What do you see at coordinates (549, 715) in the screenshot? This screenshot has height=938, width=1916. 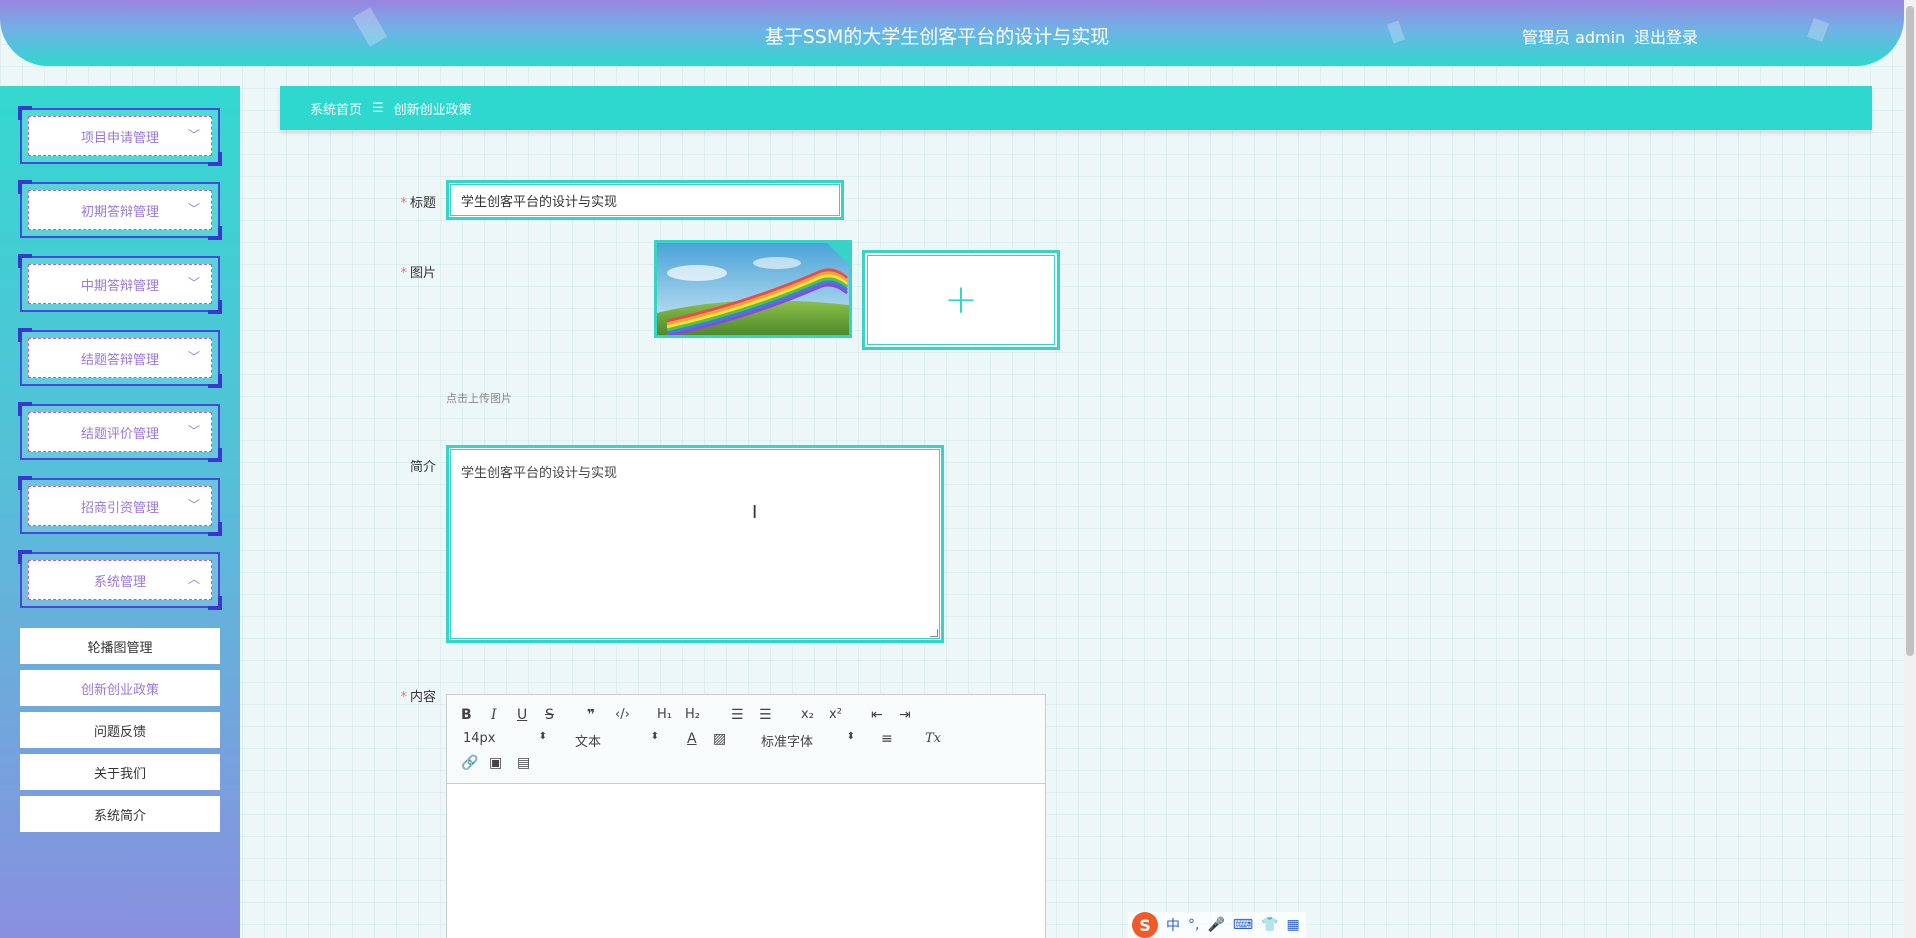 I see `strike-button: S` at bounding box center [549, 715].